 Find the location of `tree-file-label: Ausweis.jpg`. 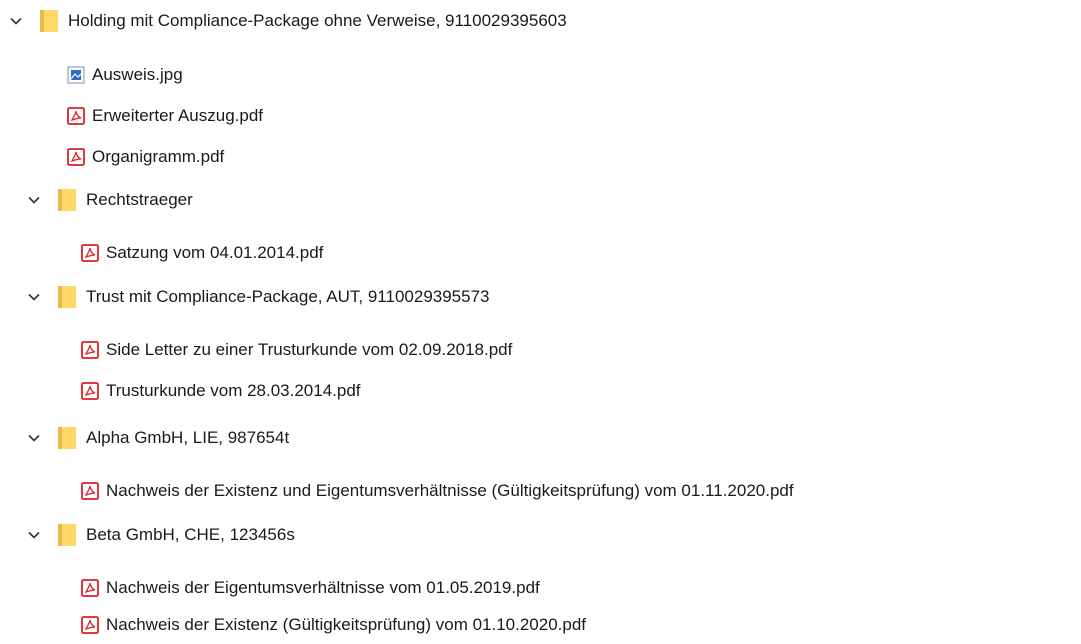

tree-file-label: Ausweis.jpg is located at coordinates (137, 74).